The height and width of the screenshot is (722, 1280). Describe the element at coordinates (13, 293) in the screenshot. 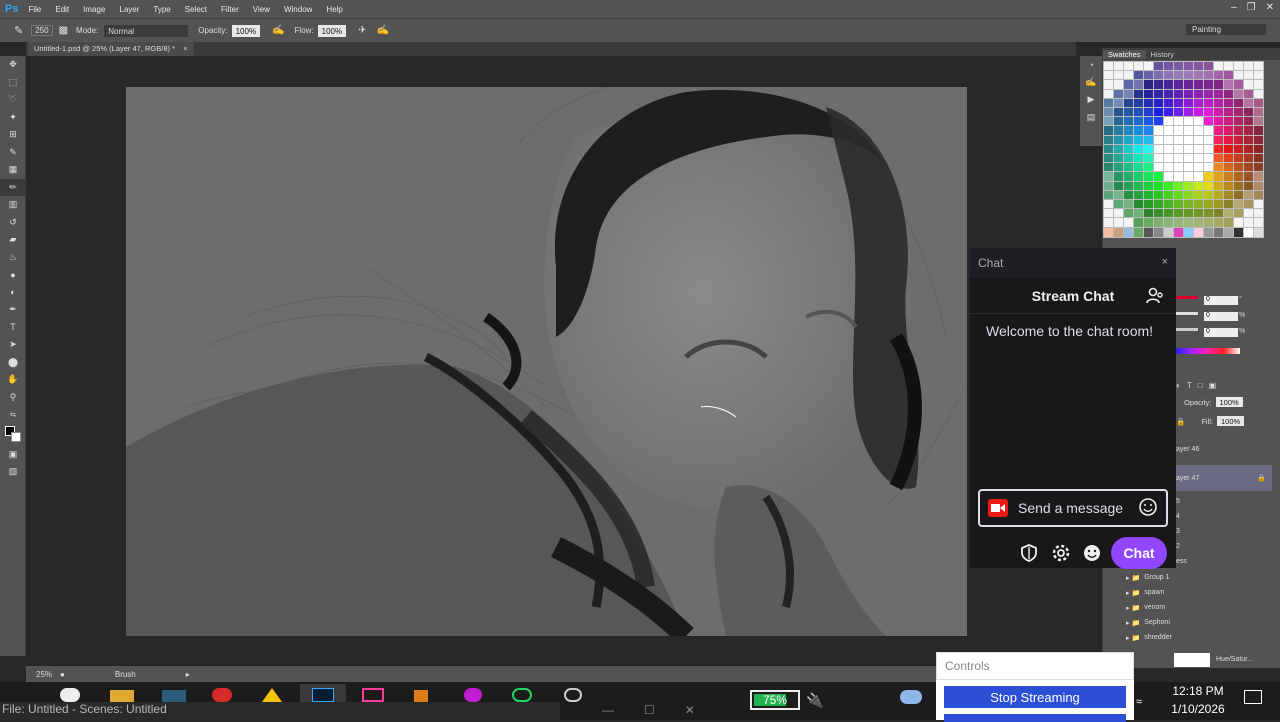

I see `dodge-tool-icon: ◐` at that location.